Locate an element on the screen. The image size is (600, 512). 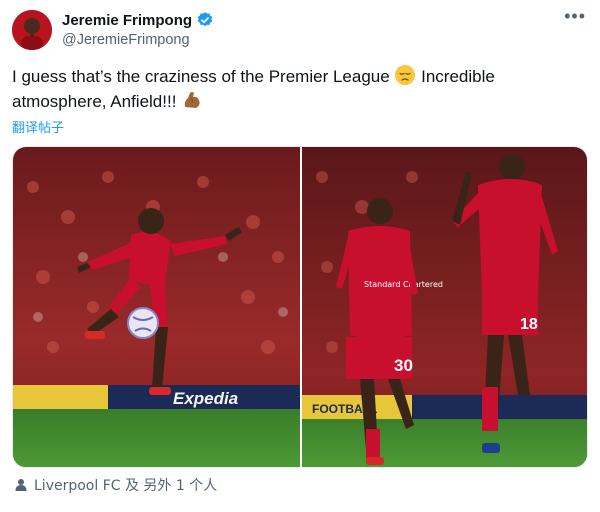
disappointed-face-emoji-icon is located at coordinates (405, 75).